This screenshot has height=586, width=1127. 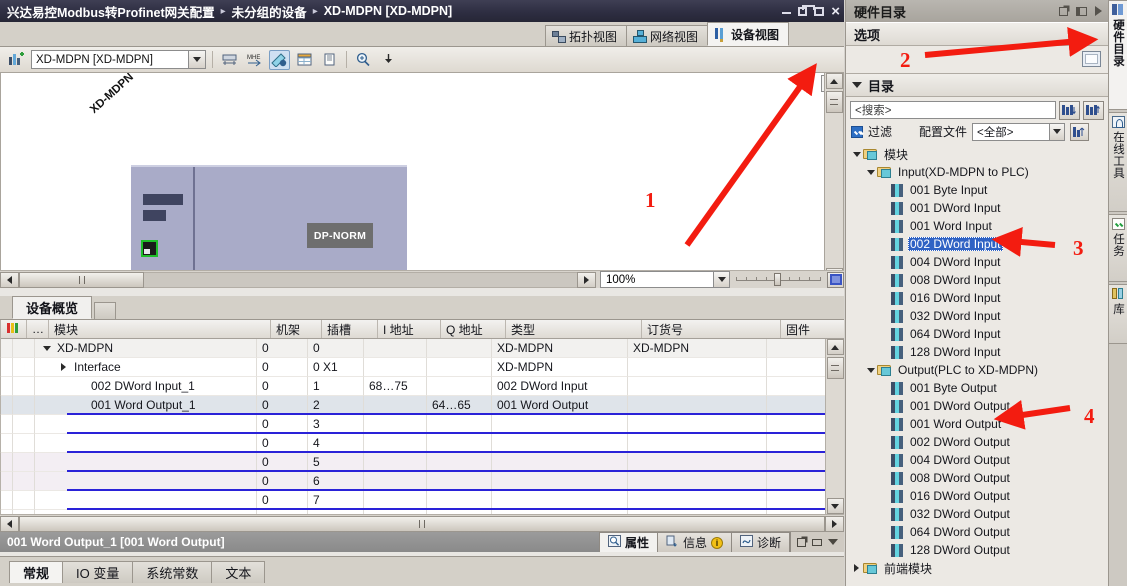 I want to click on tab-diagnostics: 诊断, so click(x=760, y=542).